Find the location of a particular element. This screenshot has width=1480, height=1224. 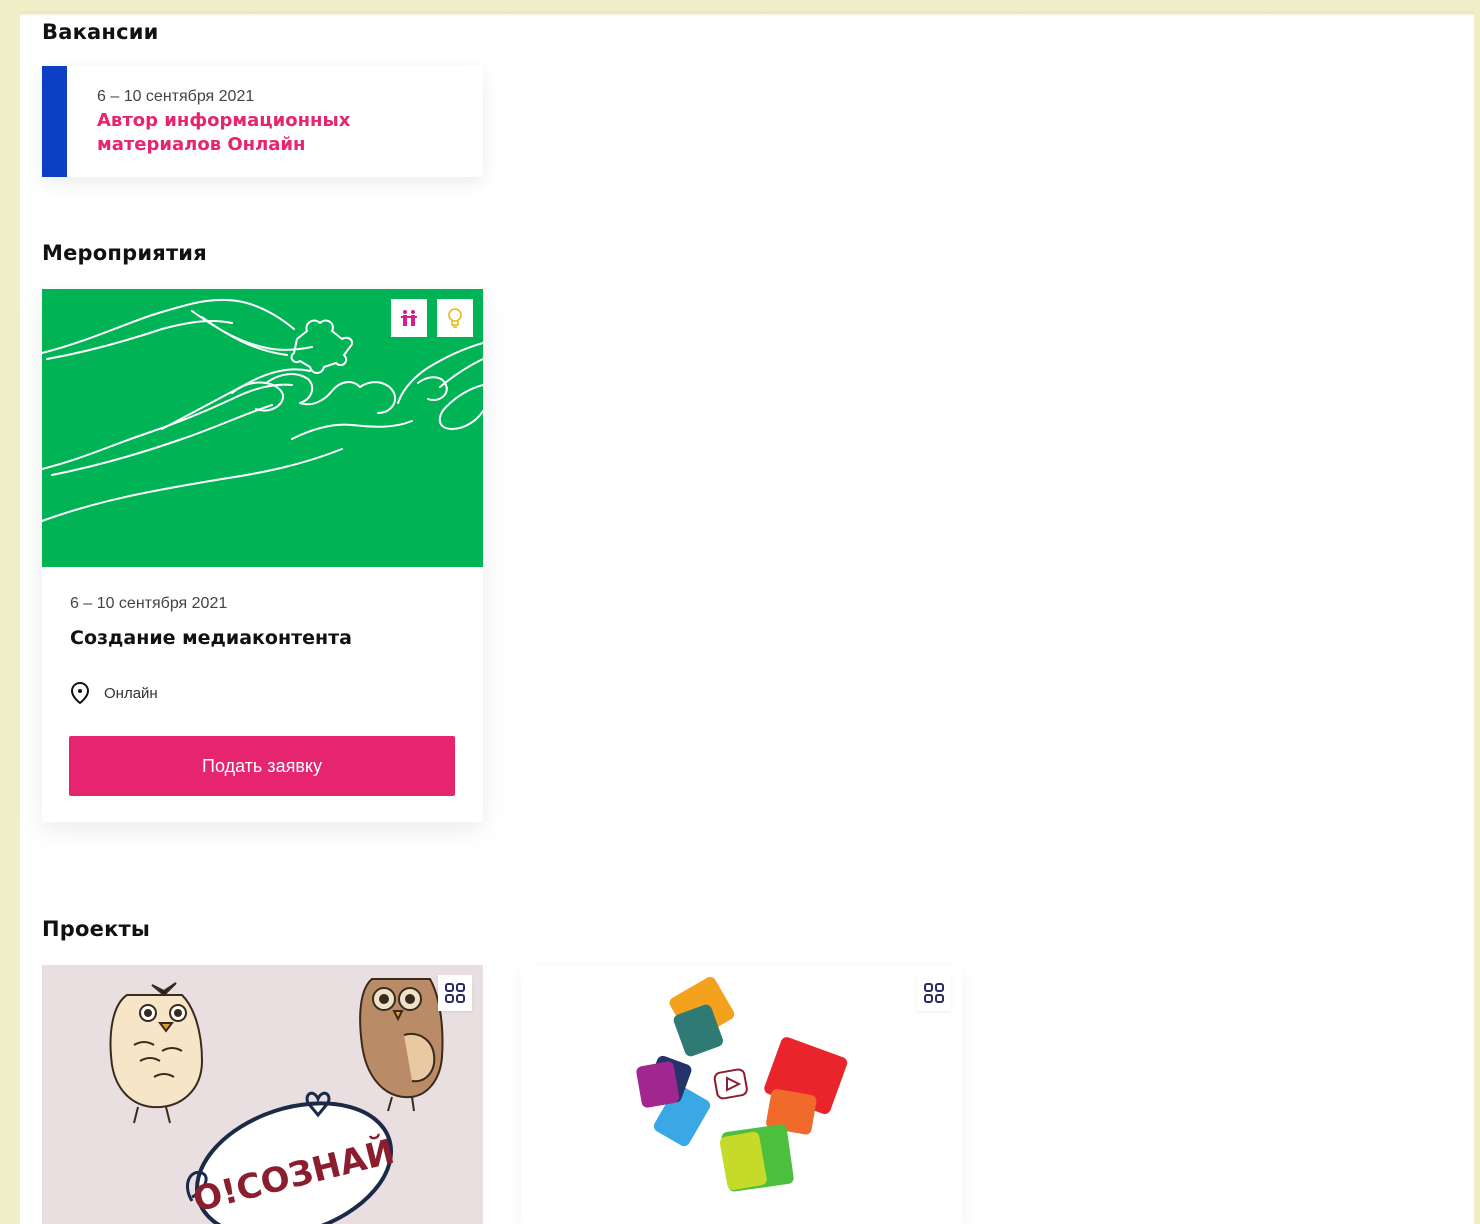

media-logo is located at coordinates (742, 1084).